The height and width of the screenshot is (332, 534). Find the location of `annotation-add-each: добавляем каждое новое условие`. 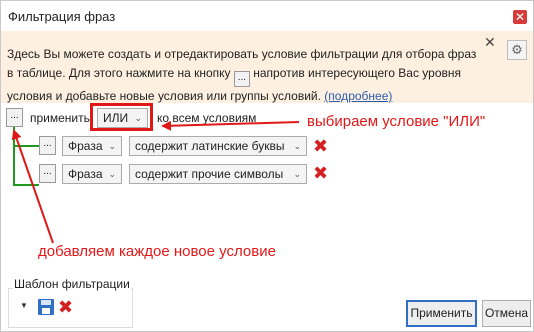

annotation-add-each: добавляем каждое новое условие is located at coordinates (157, 251).